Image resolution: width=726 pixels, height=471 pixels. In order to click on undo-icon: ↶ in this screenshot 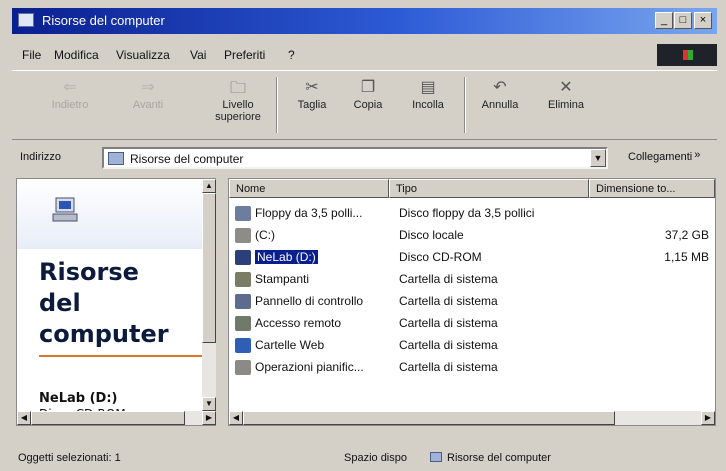, I will do `click(500, 87)`.